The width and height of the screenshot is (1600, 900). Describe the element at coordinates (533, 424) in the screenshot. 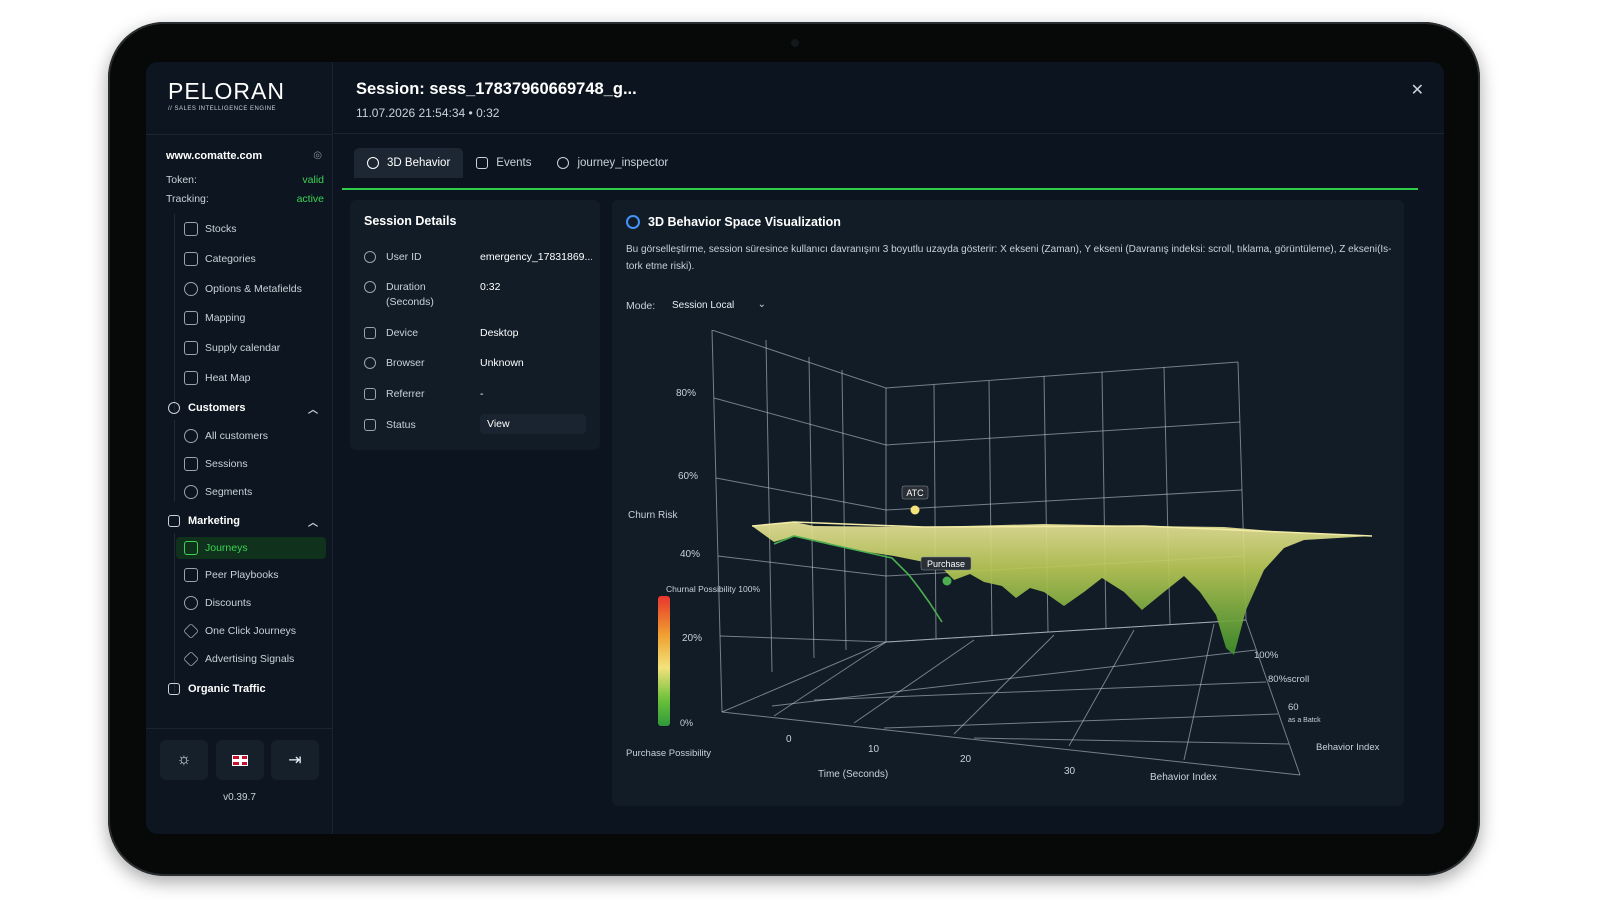

I see `view-status-button: View` at that location.